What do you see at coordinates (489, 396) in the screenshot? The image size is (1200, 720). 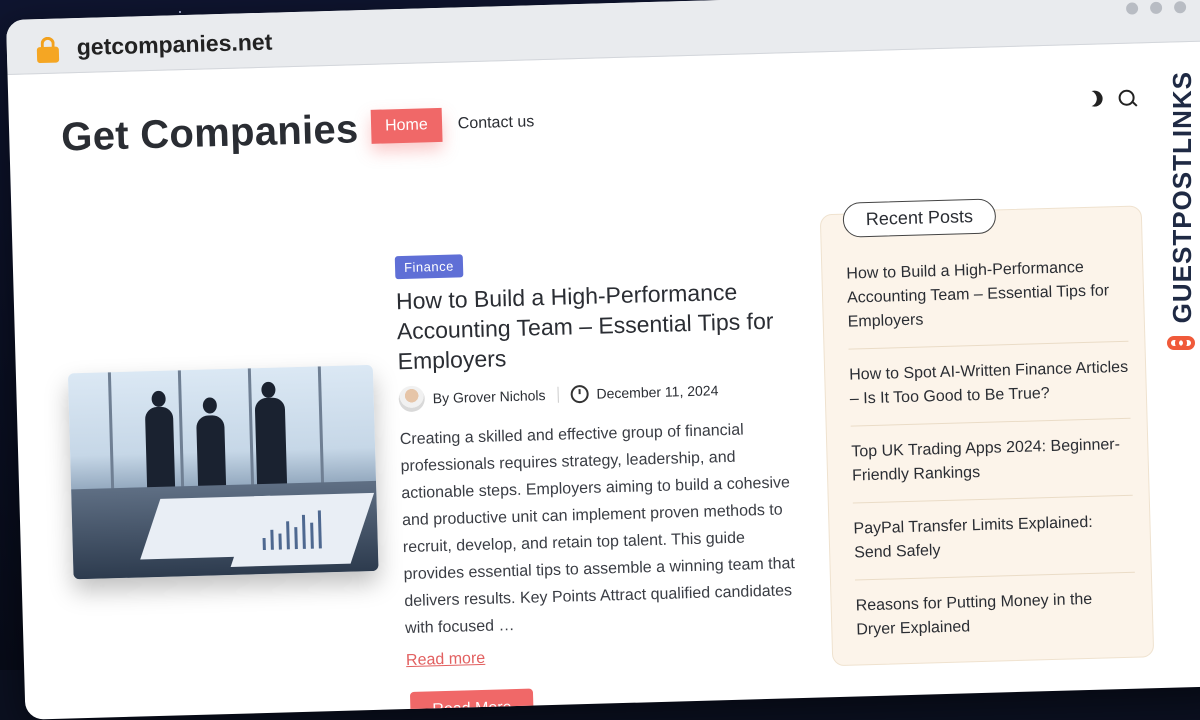 I see `post-author: By Grover Nichols` at bounding box center [489, 396].